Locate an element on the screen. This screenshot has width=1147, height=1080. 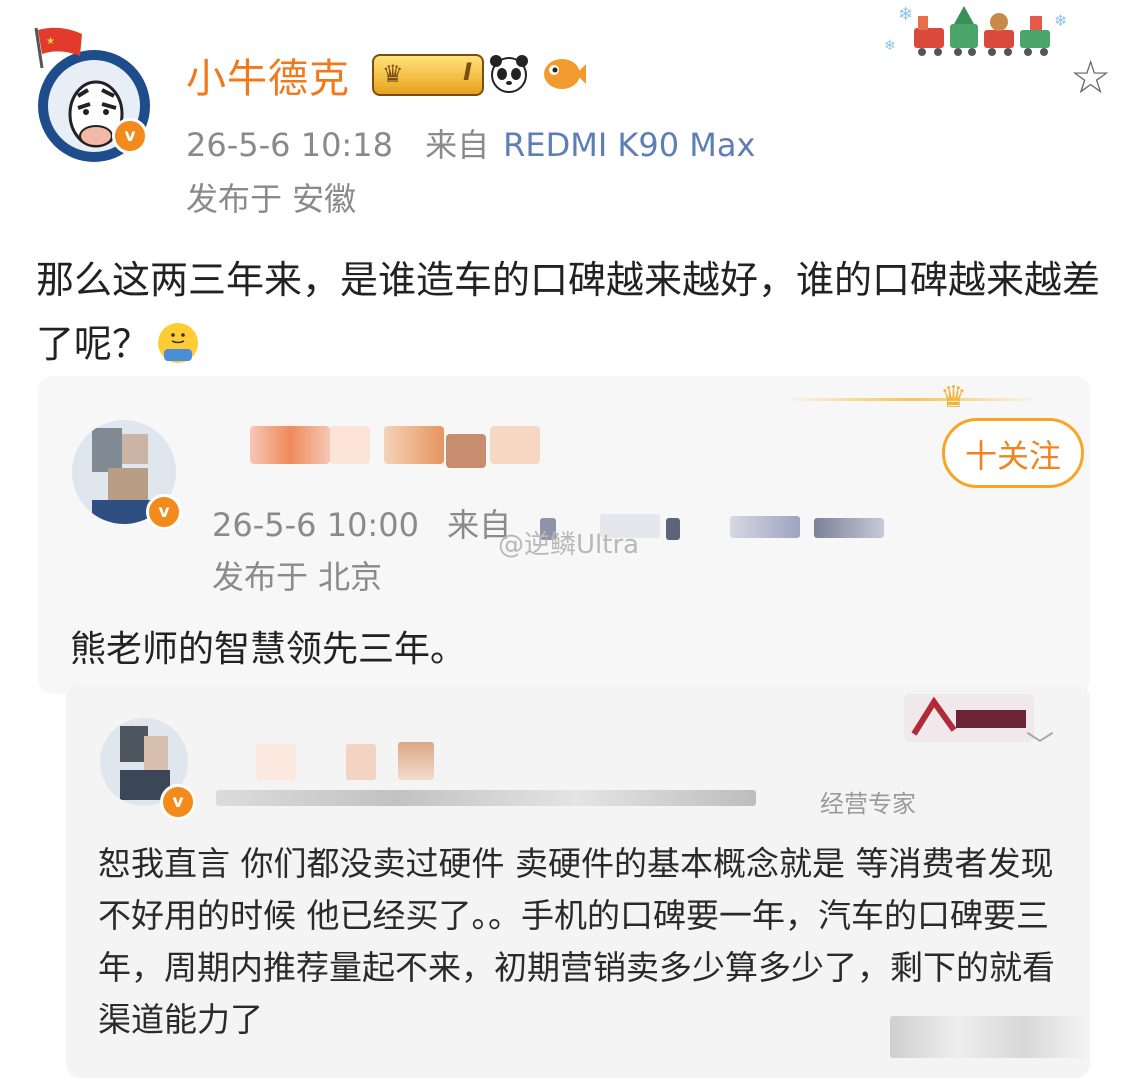
verified-badge-icon: v is located at coordinates (130, 136).